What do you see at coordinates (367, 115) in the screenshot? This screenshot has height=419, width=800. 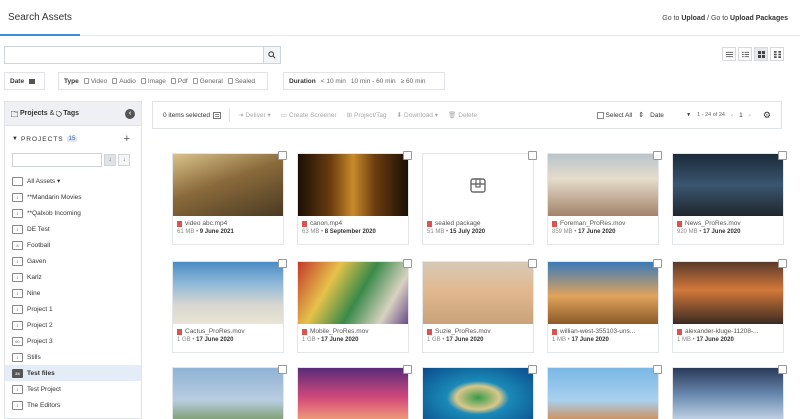 I see `project-tag-button: ⊞ Project/Tag` at bounding box center [367, 115].